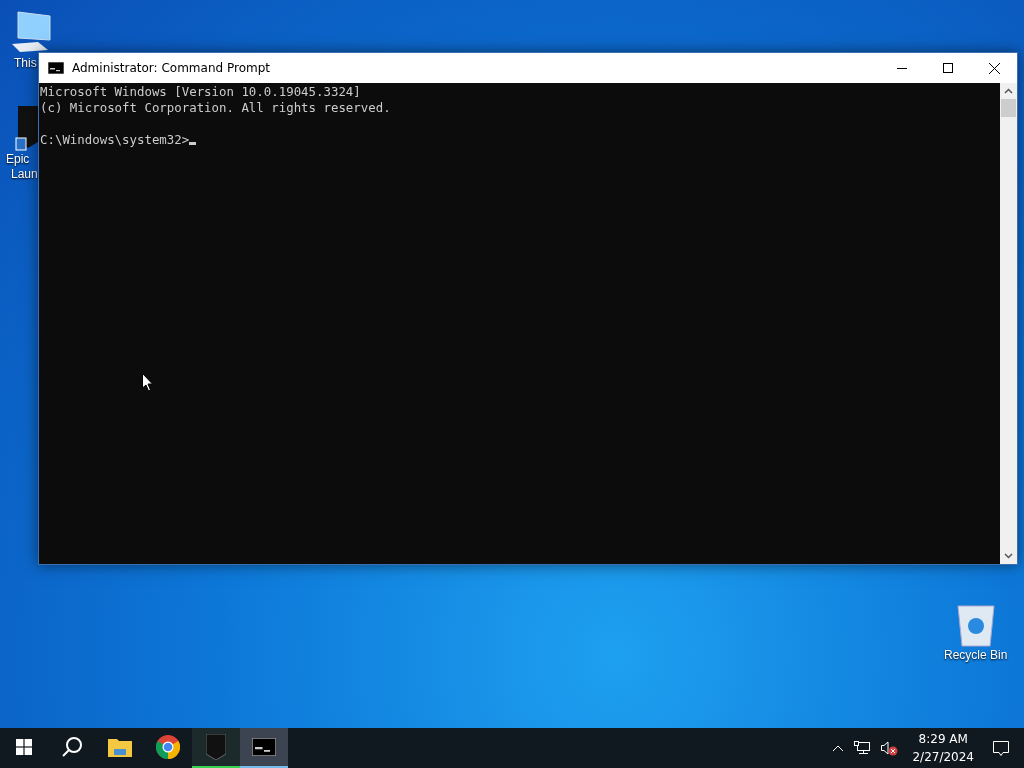  What do you see at coordinates (200, 92) in the screenshot?
I see `console-line: Microsoft Windows [Version 10.0.19045.3324]` at bounding box center [200, 92].